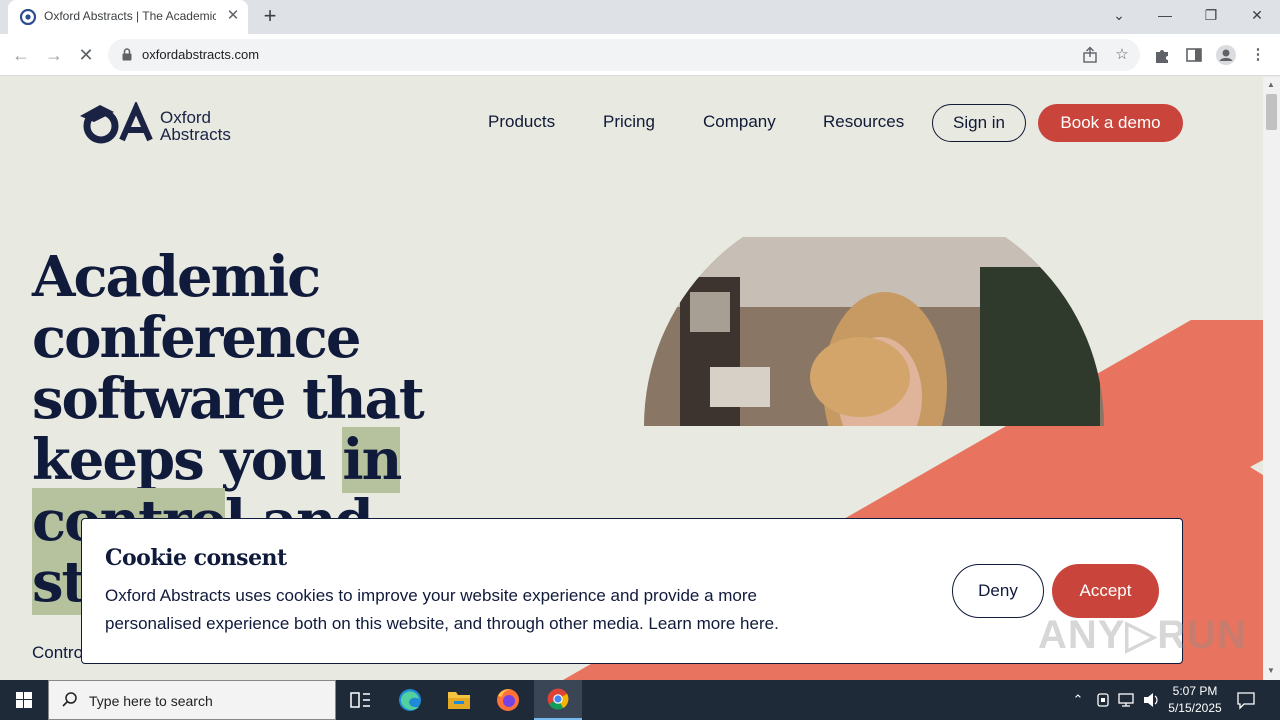 The image size is (1280, 720). What do you see at coordinates (195, 134) in the screenshot?
I see `logo-text-line: Abstracts` at bounding box center [195, 134].